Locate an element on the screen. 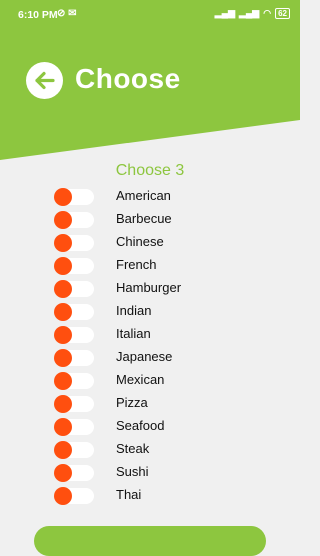 This screenshot has height=556, width=320. status-time: 6:10 PM is located at coordinates (38, 15).